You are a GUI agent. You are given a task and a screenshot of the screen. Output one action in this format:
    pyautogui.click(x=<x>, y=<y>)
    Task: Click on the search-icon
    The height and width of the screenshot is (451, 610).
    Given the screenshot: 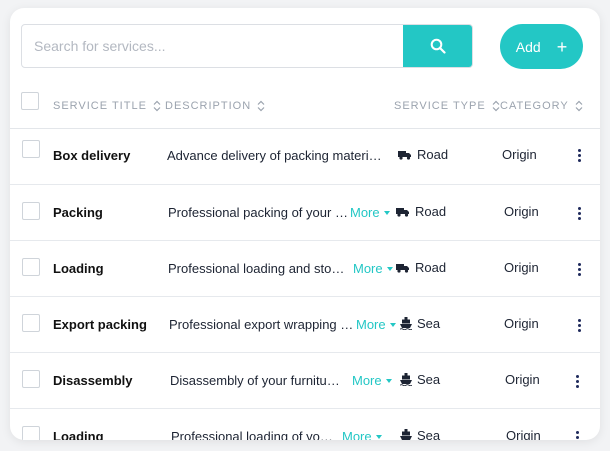 What is the action you would take?
    pyautogui.click(x=438, y=46)
    